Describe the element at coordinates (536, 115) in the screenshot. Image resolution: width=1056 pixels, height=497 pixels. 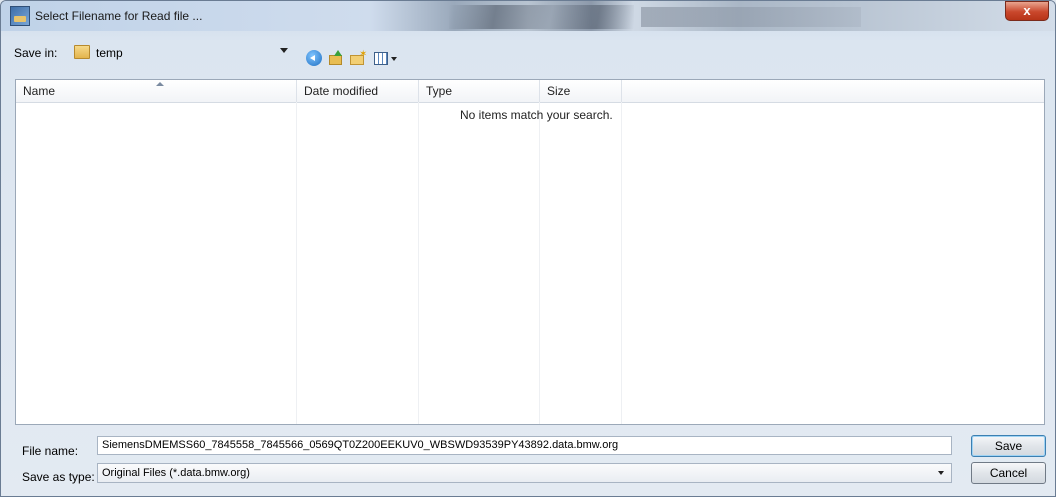
I see `empty-list-message: No items match your search.` at that location.